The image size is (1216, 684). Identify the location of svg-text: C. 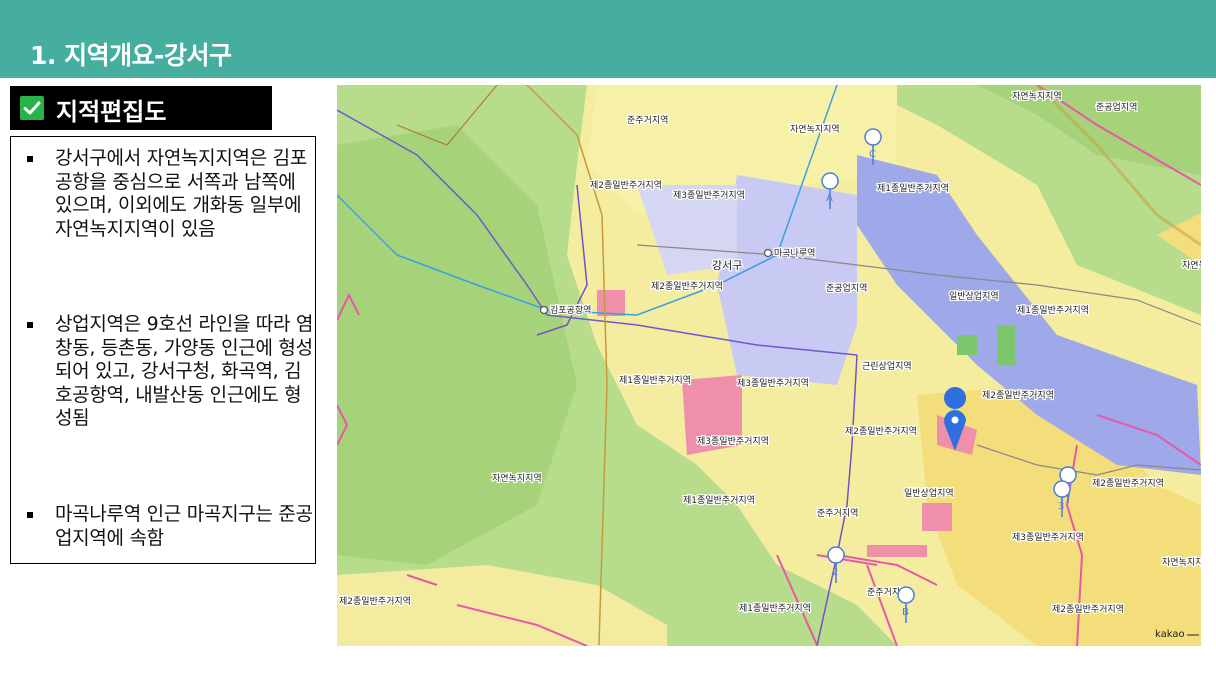
(872, 154).